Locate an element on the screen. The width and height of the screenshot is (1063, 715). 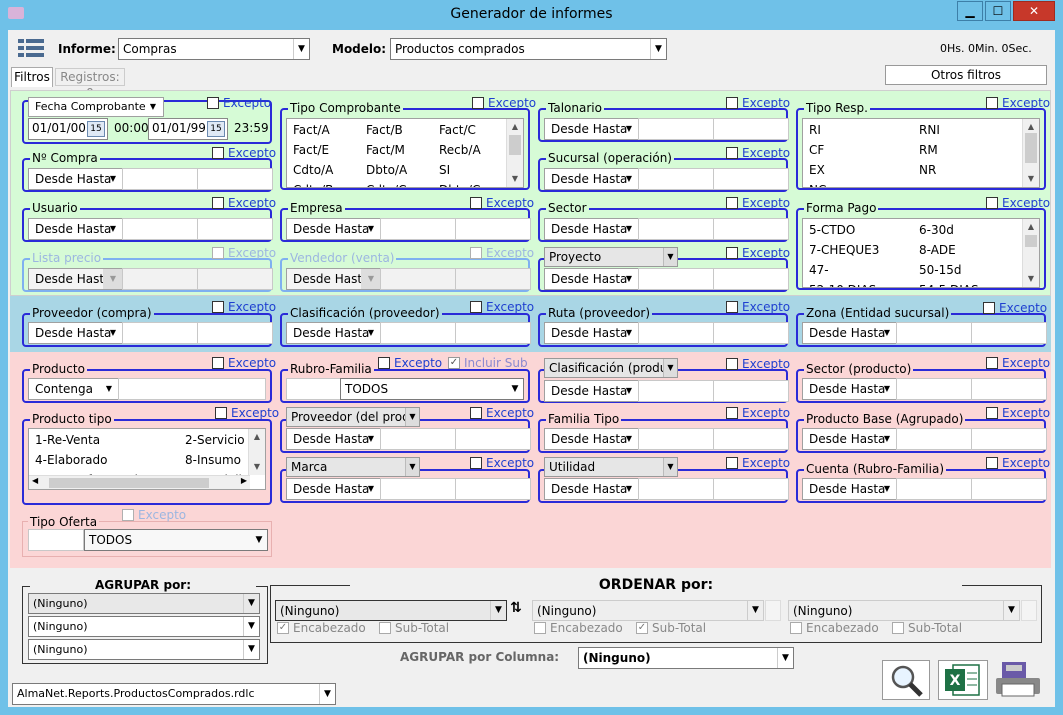
list-item: 5-CTDO is located at coordinates (832, 230).